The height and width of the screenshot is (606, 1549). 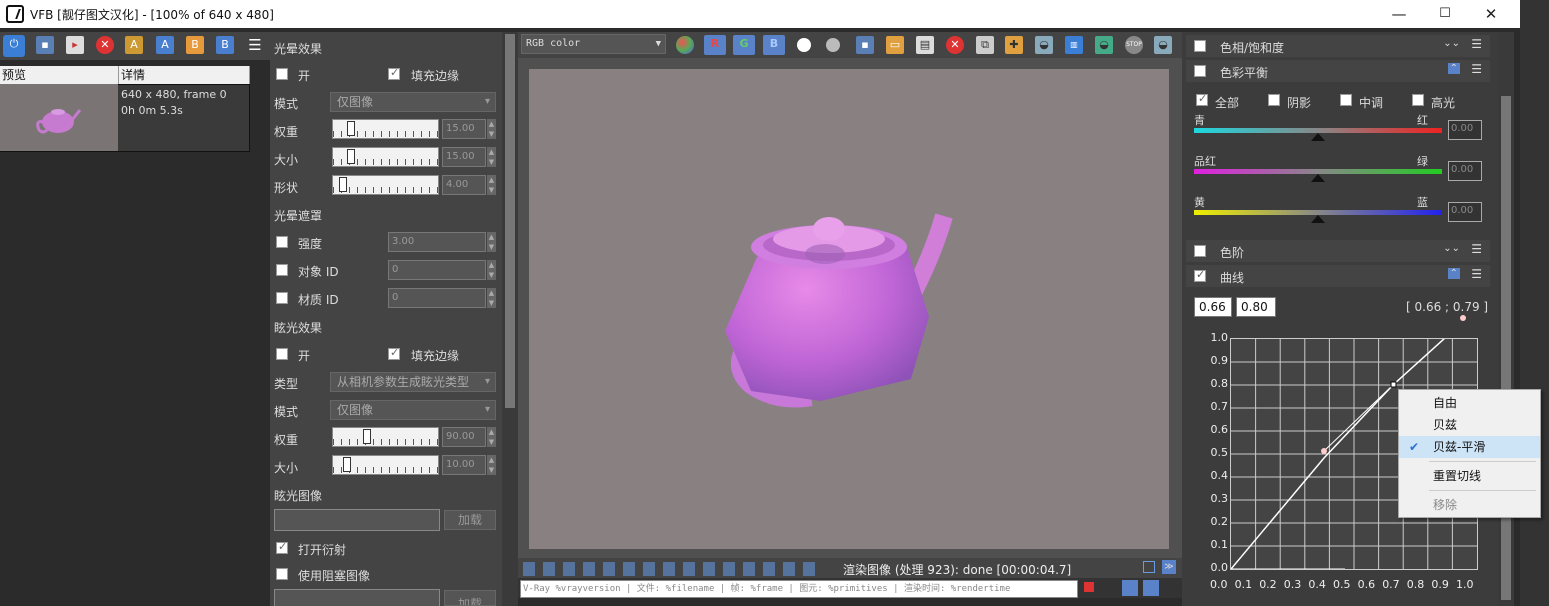 I want to click on shape-spinner: ▲ ▼, so click(x=491, y=185).